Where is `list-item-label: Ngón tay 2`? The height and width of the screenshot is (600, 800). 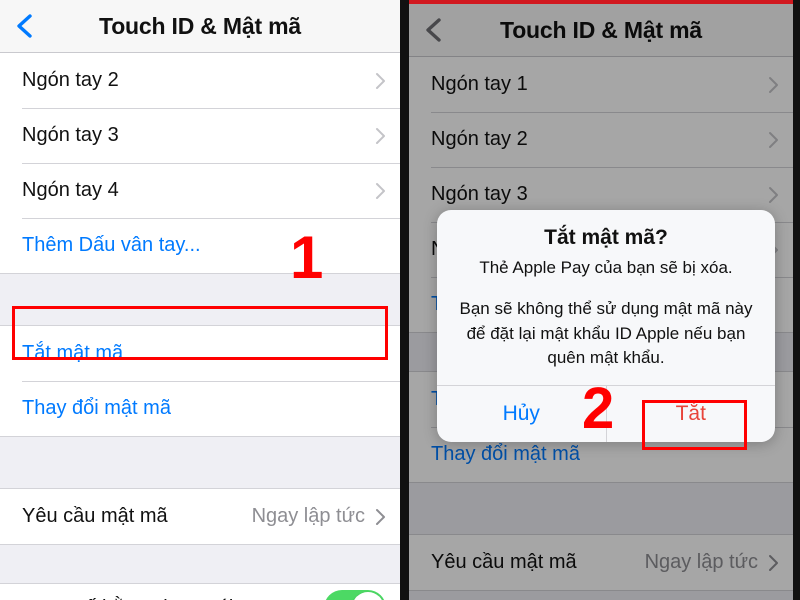
list-item-label: Ngón tay 2 is located at coordinates (70, 80).